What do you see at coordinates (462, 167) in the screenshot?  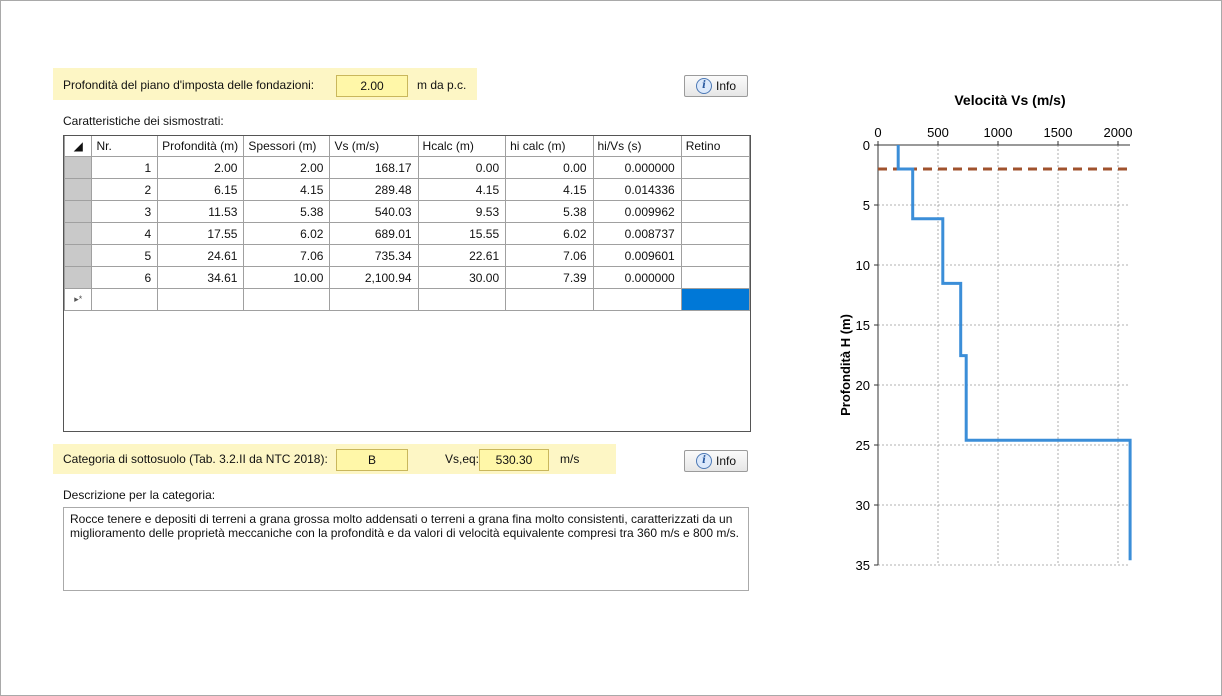 I see `cell-hcalc: 0.00` at bounding box center [462, 167].